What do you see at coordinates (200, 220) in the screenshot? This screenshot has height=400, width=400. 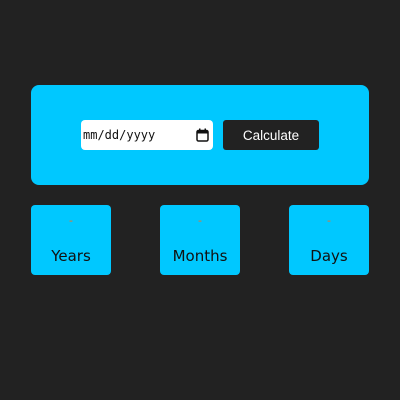 I see `months-value: -` at bounding box center [200, 220].